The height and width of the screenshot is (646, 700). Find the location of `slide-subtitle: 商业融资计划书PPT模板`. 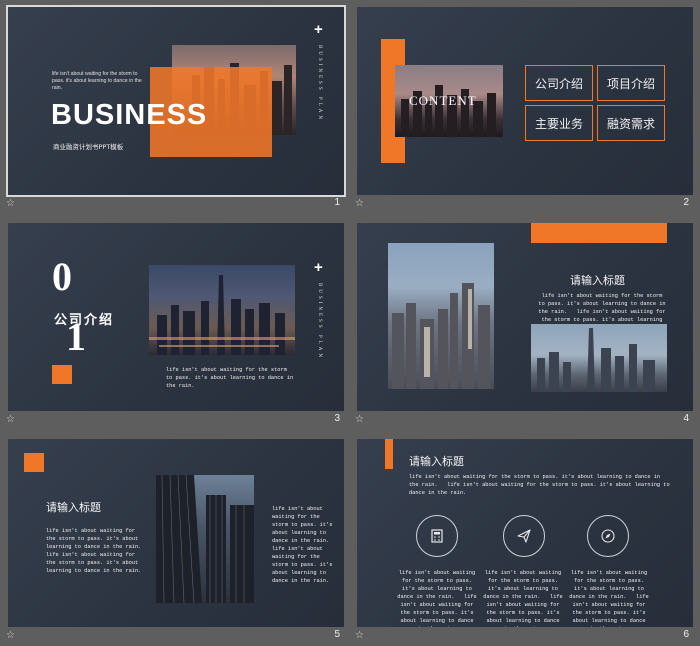

slide-subtitle: 商业融资计划书PPT模板 is located at coordinates (88, 147).